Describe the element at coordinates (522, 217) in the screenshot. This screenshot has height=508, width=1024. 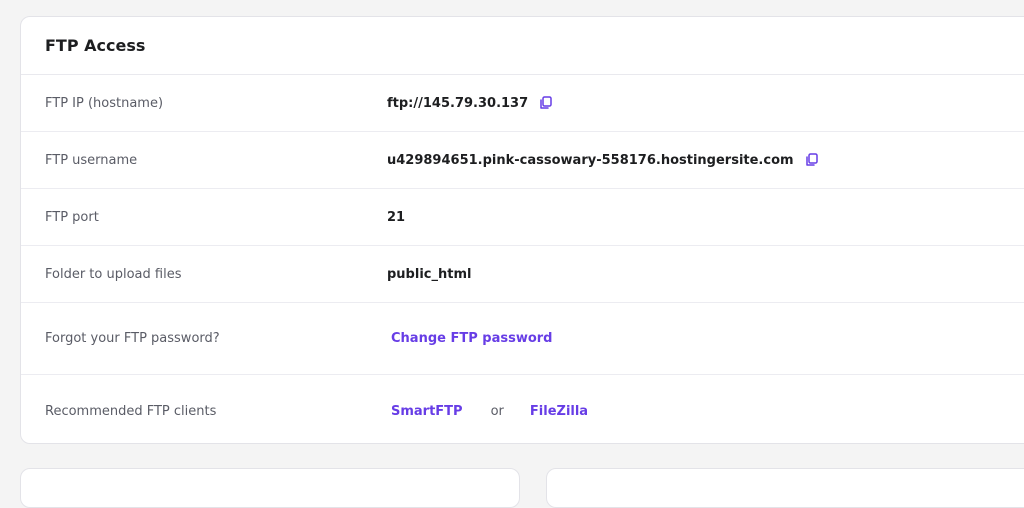
I see `row-ftp-port: FTP port 21` at that location.